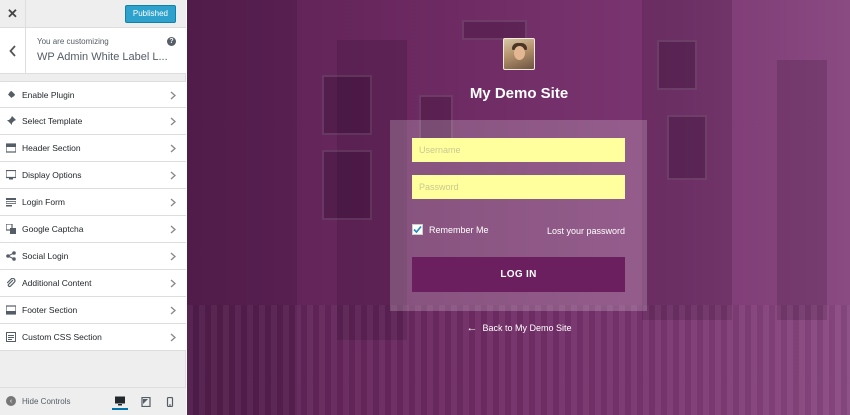  I want to click on menu-item-google-captcha: Google Captcha, so click(93, 229).